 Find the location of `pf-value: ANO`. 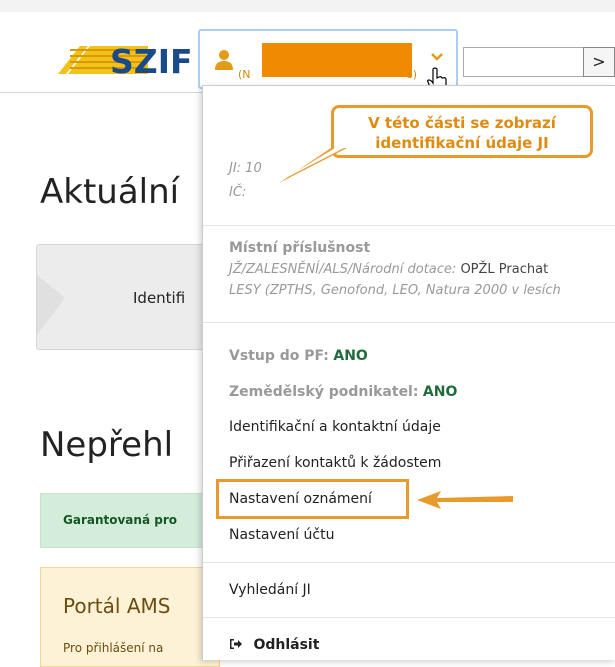

pf-value: ANO is located at coordinates (350, 356).